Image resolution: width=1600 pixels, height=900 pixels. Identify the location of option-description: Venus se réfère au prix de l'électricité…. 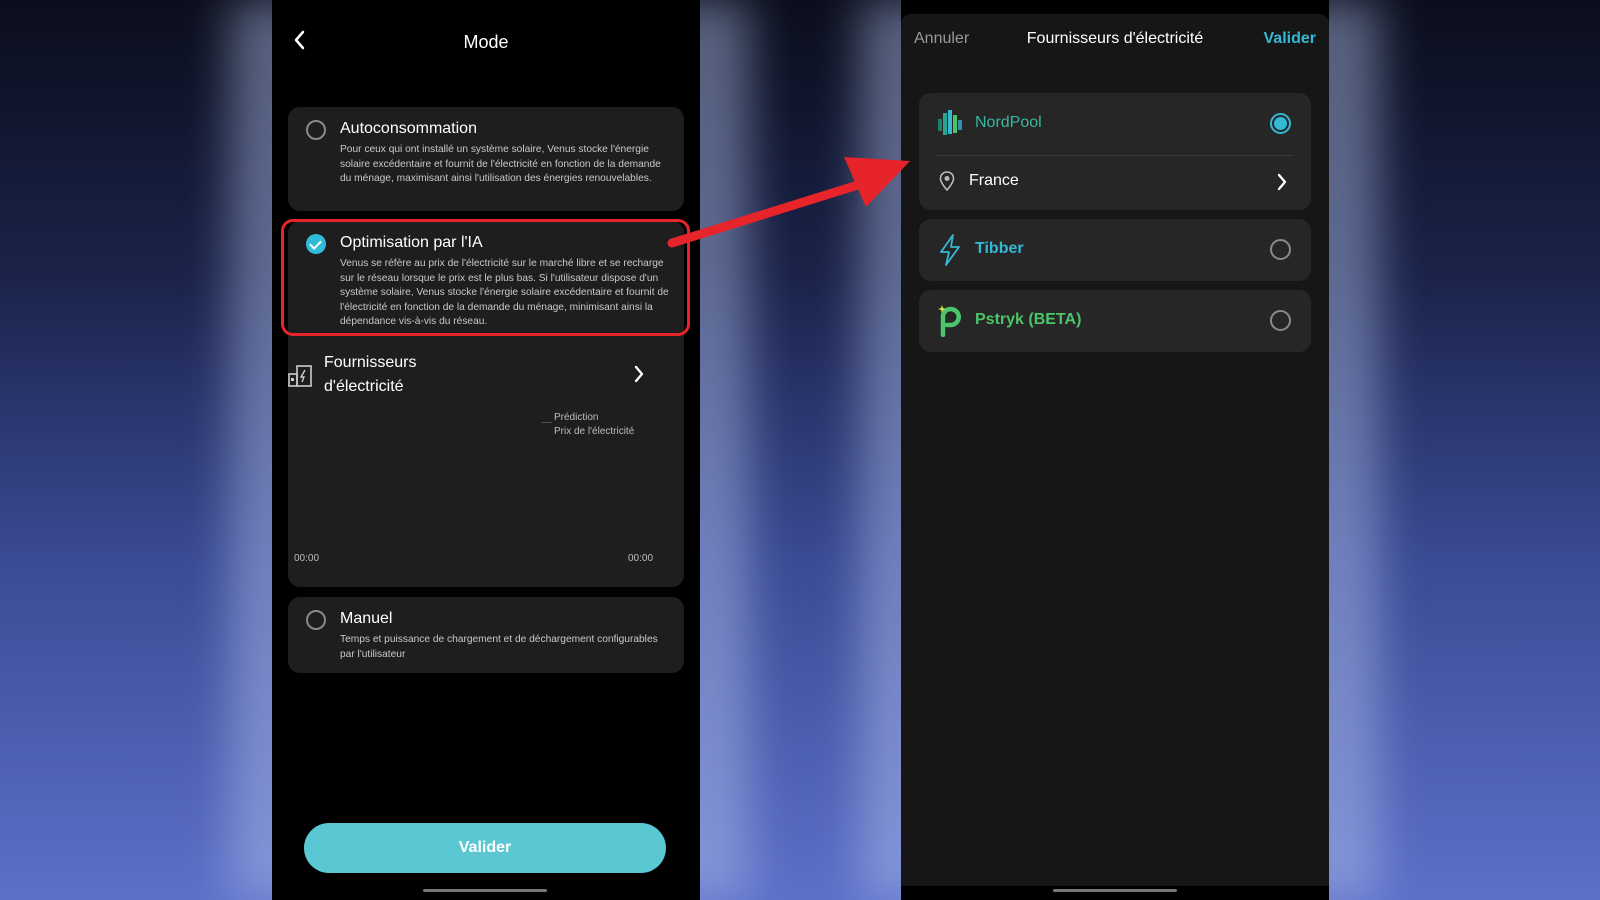
(504, 292).